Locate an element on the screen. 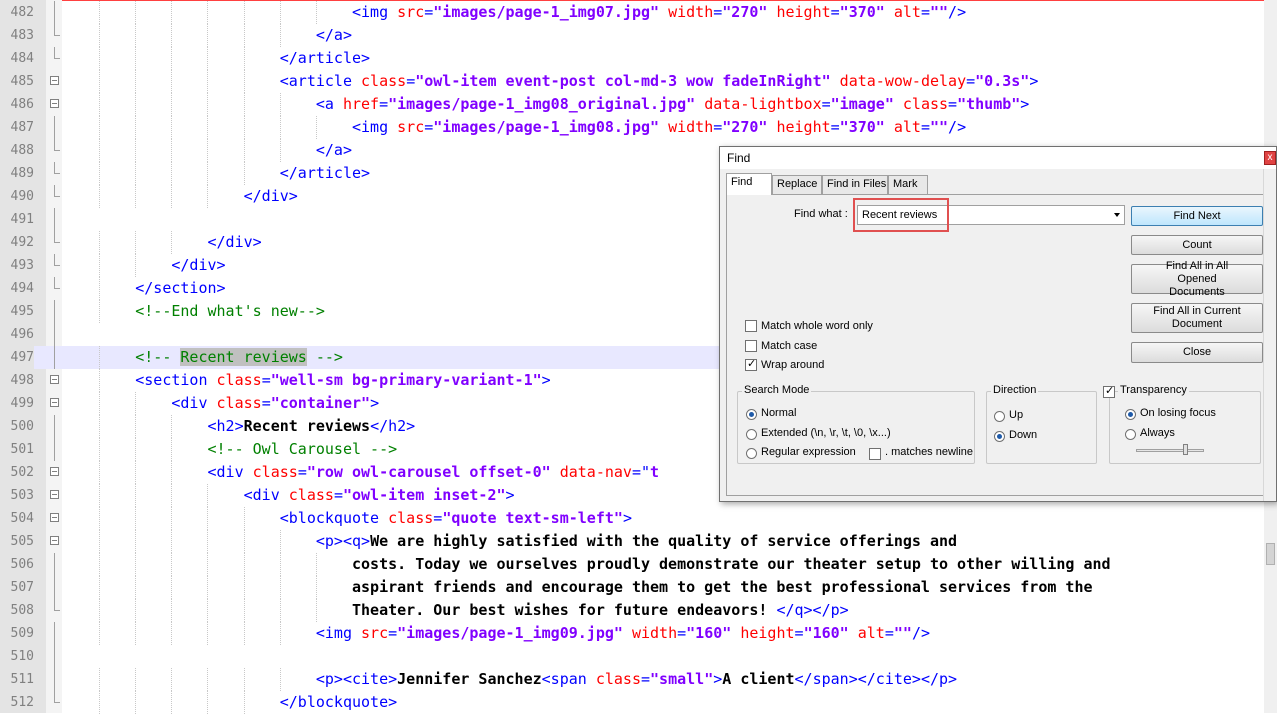 Image resolution: width=1277 pixels, height=714 pixels. find-next-button: Find Next is located at coordinates (1197, 216).